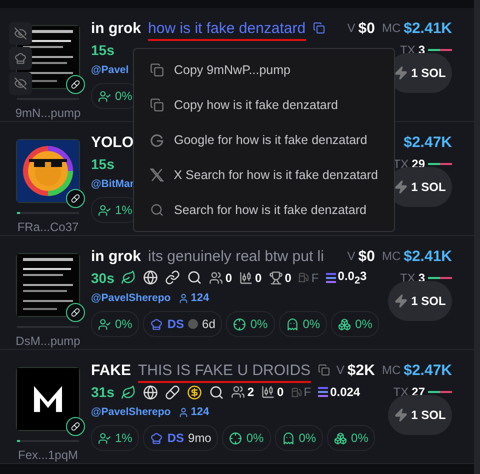  I want to click on dev-age: 9mo, so click(200, 438).